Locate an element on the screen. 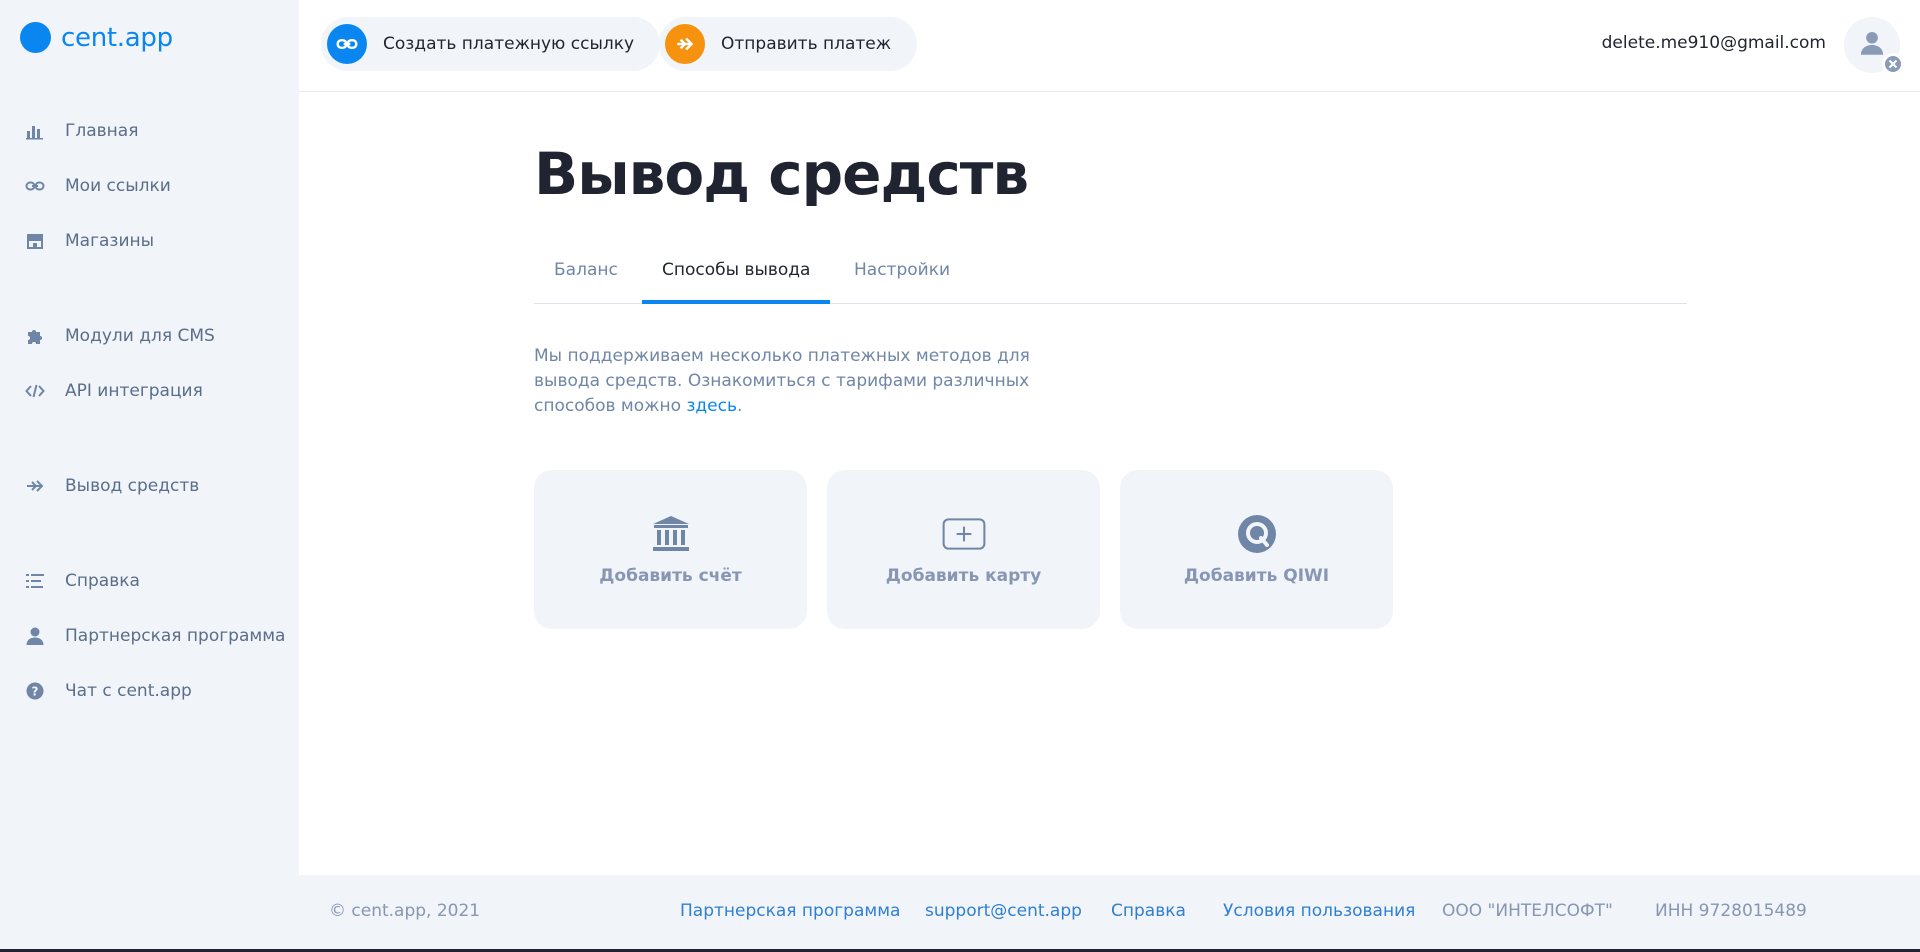 The width and height of the screenshot is (1920, 952). sidebar-item-home: Главная is located at coordinates (81, 131).